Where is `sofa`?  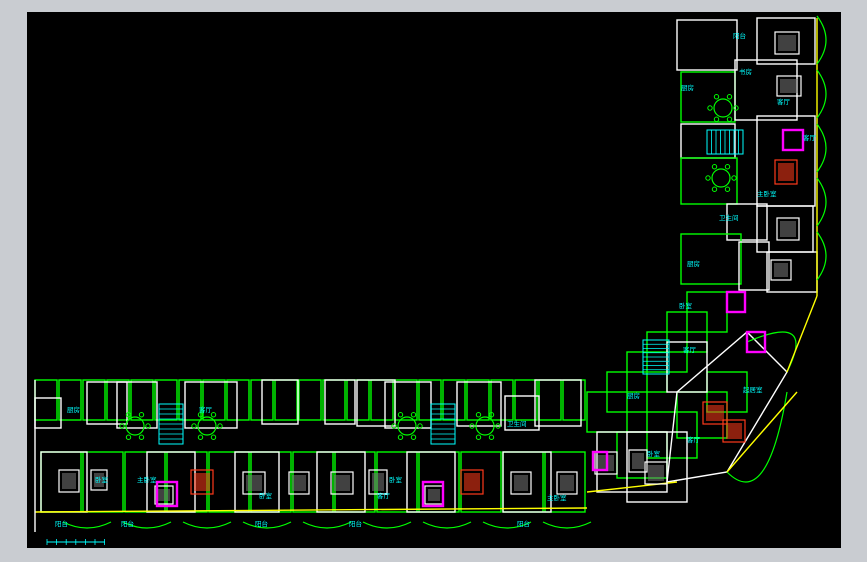
sofa is located at coordinates (793, 140).